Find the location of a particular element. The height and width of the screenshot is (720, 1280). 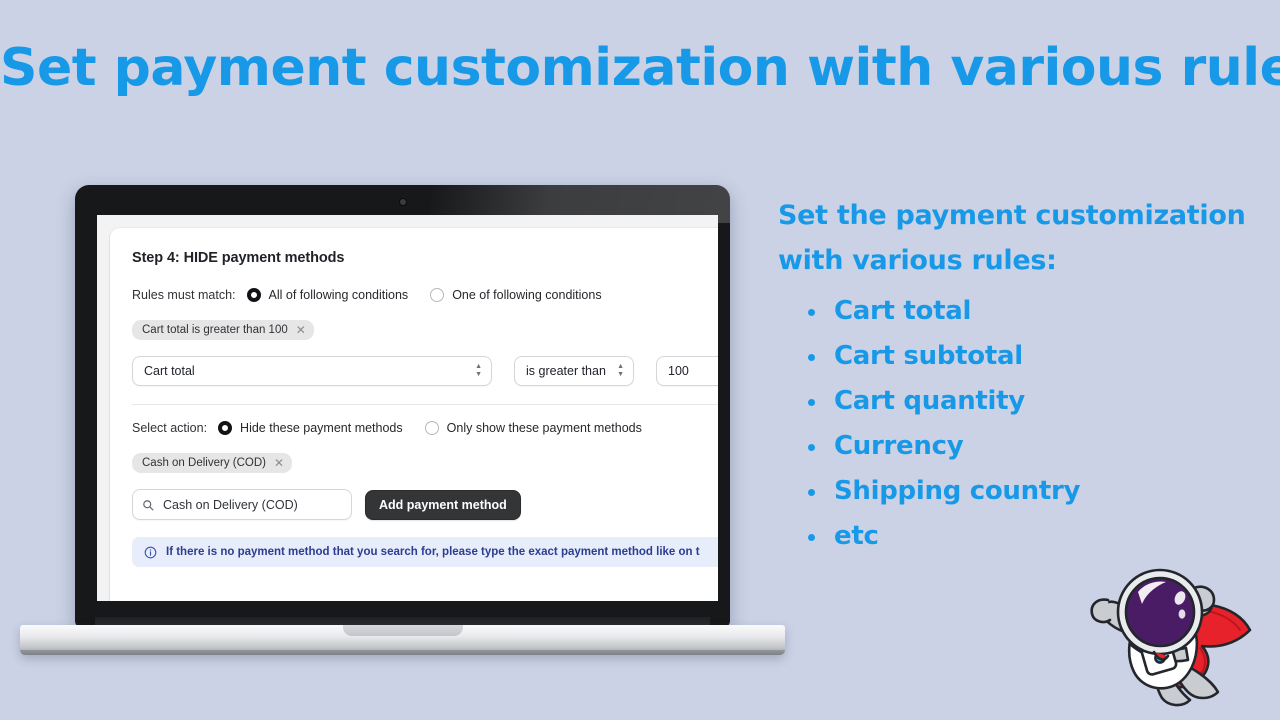

radio-hide-methods: Hide these payment methods is located at coordinates (310, 428).